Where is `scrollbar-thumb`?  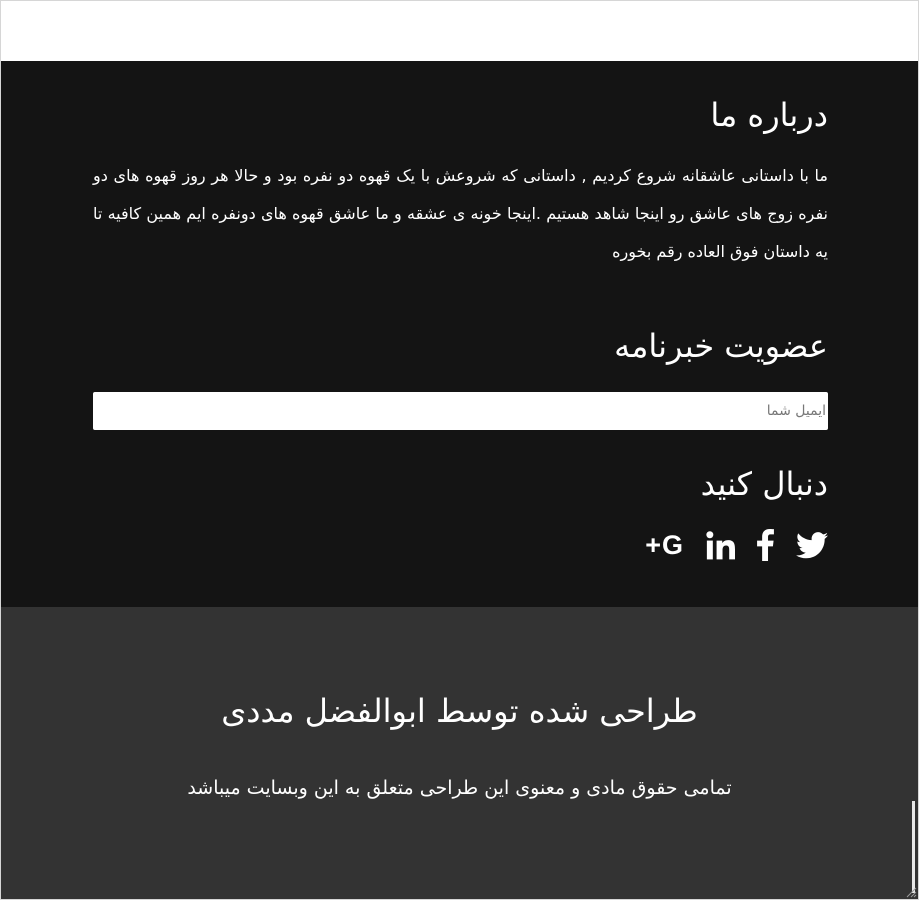
scrollbar-thumb is located at coordinates (913, 847).